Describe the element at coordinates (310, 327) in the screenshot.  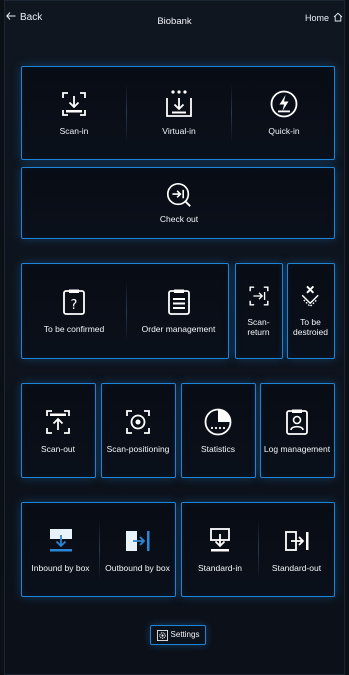
I see `to-be-destroied-label: To be destroied` at that location.